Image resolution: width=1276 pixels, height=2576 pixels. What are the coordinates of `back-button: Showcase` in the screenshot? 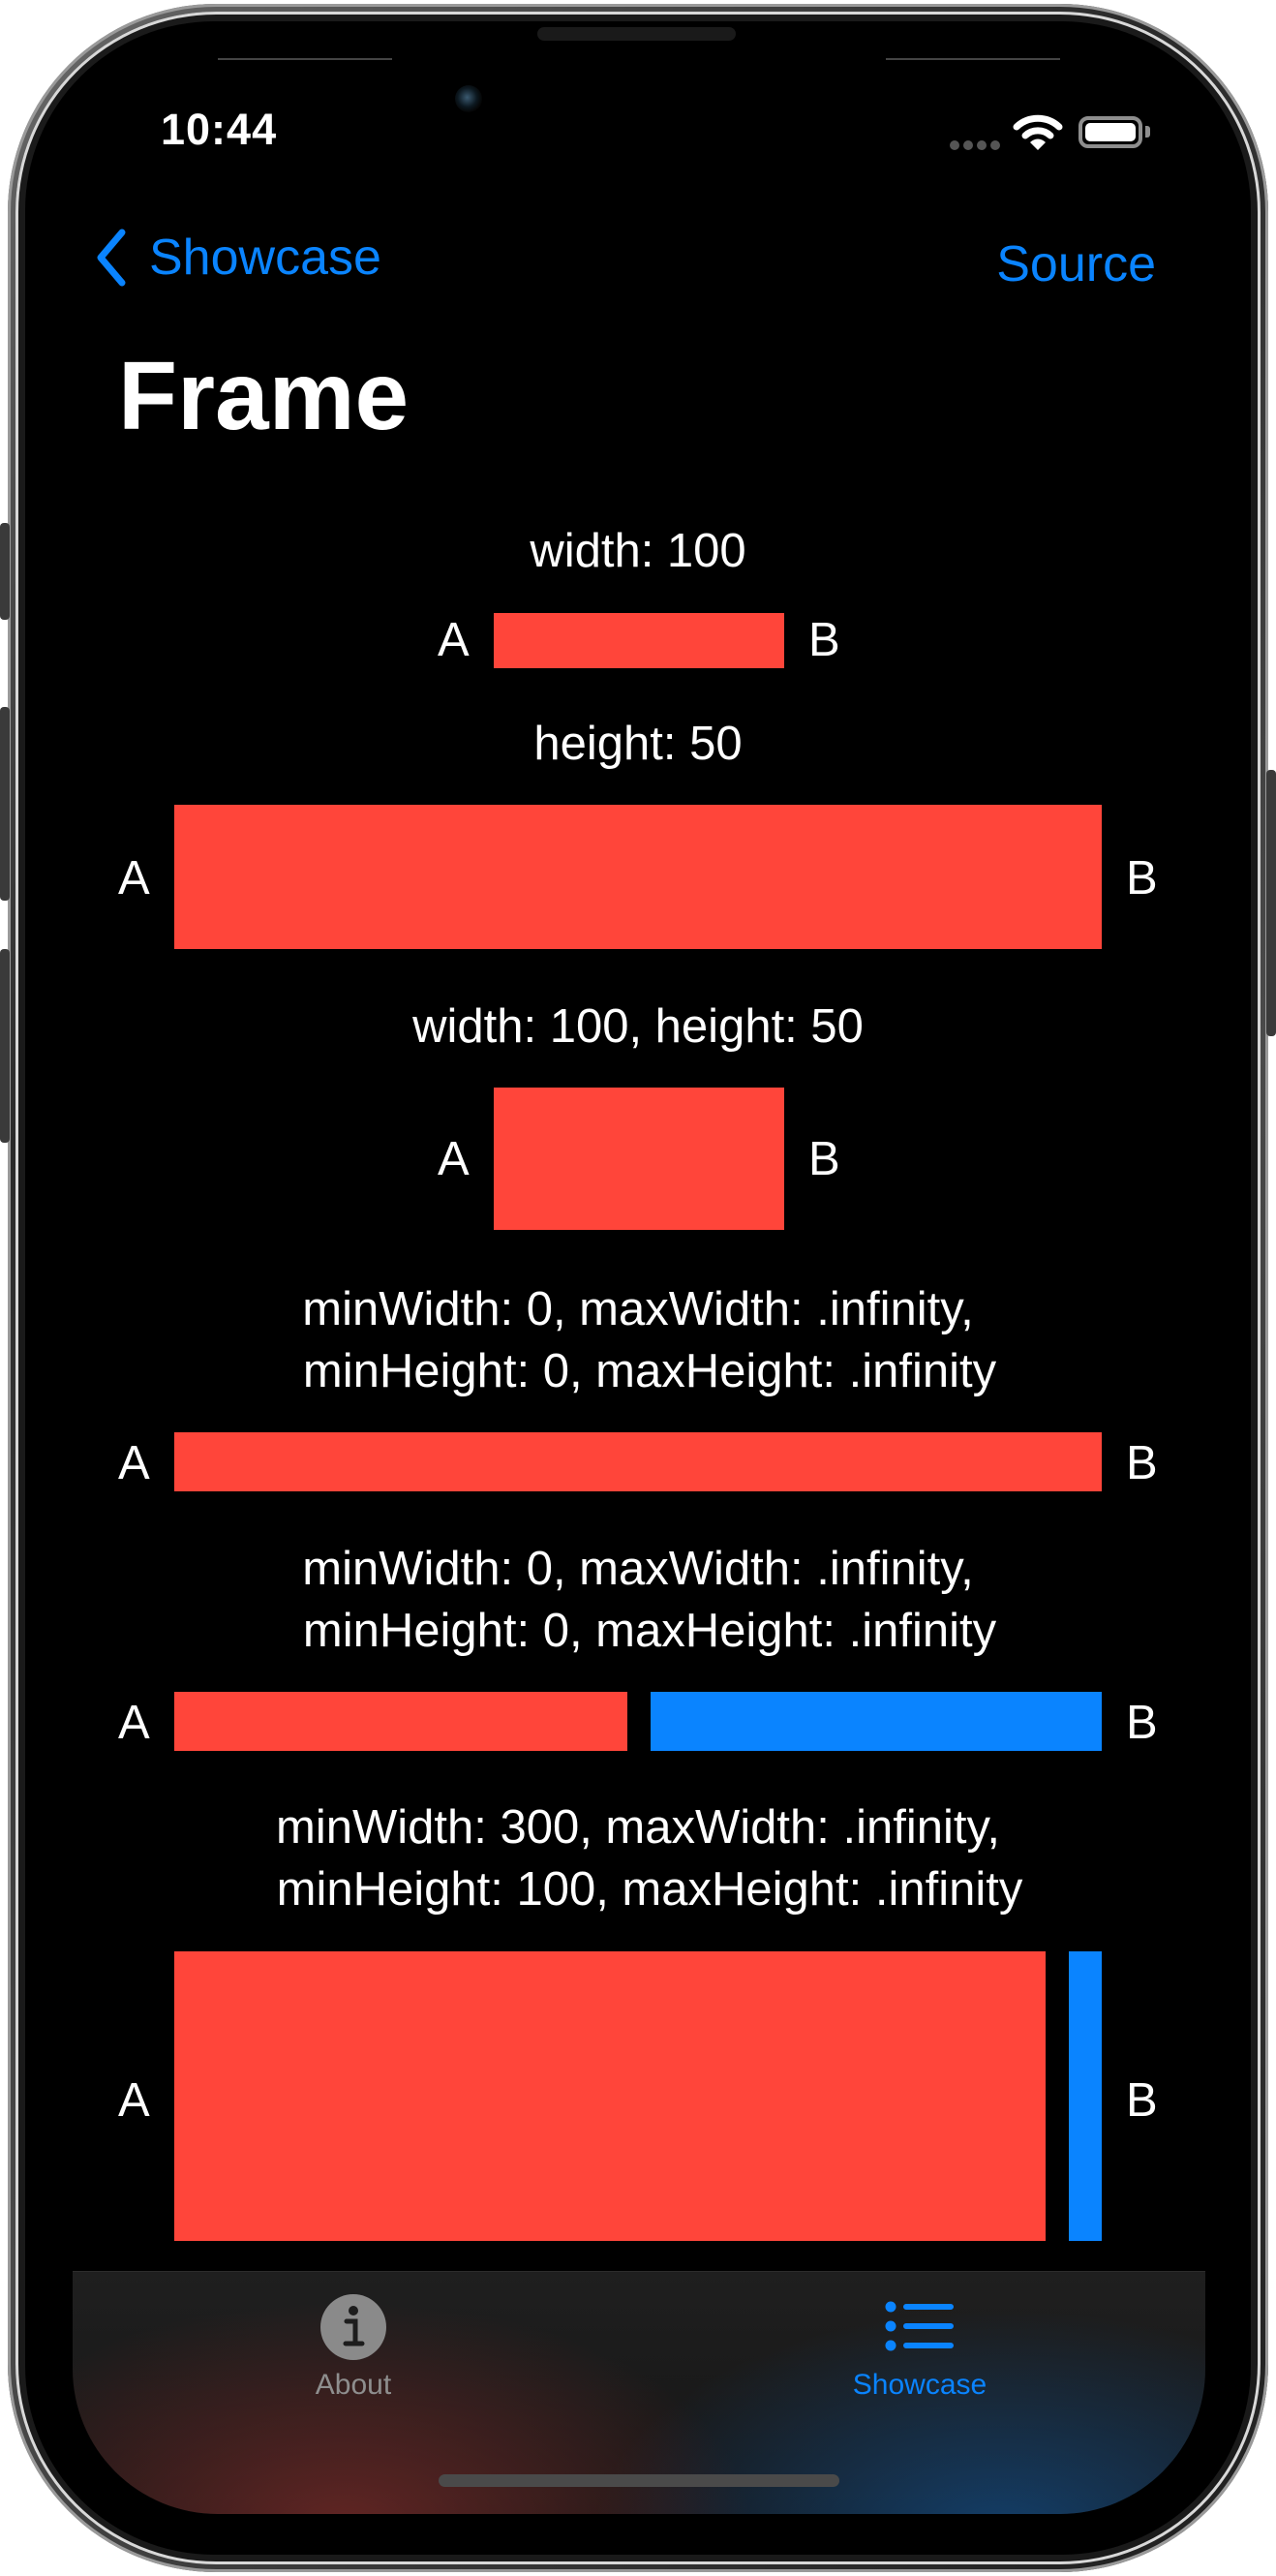 It's located at (238, 258).